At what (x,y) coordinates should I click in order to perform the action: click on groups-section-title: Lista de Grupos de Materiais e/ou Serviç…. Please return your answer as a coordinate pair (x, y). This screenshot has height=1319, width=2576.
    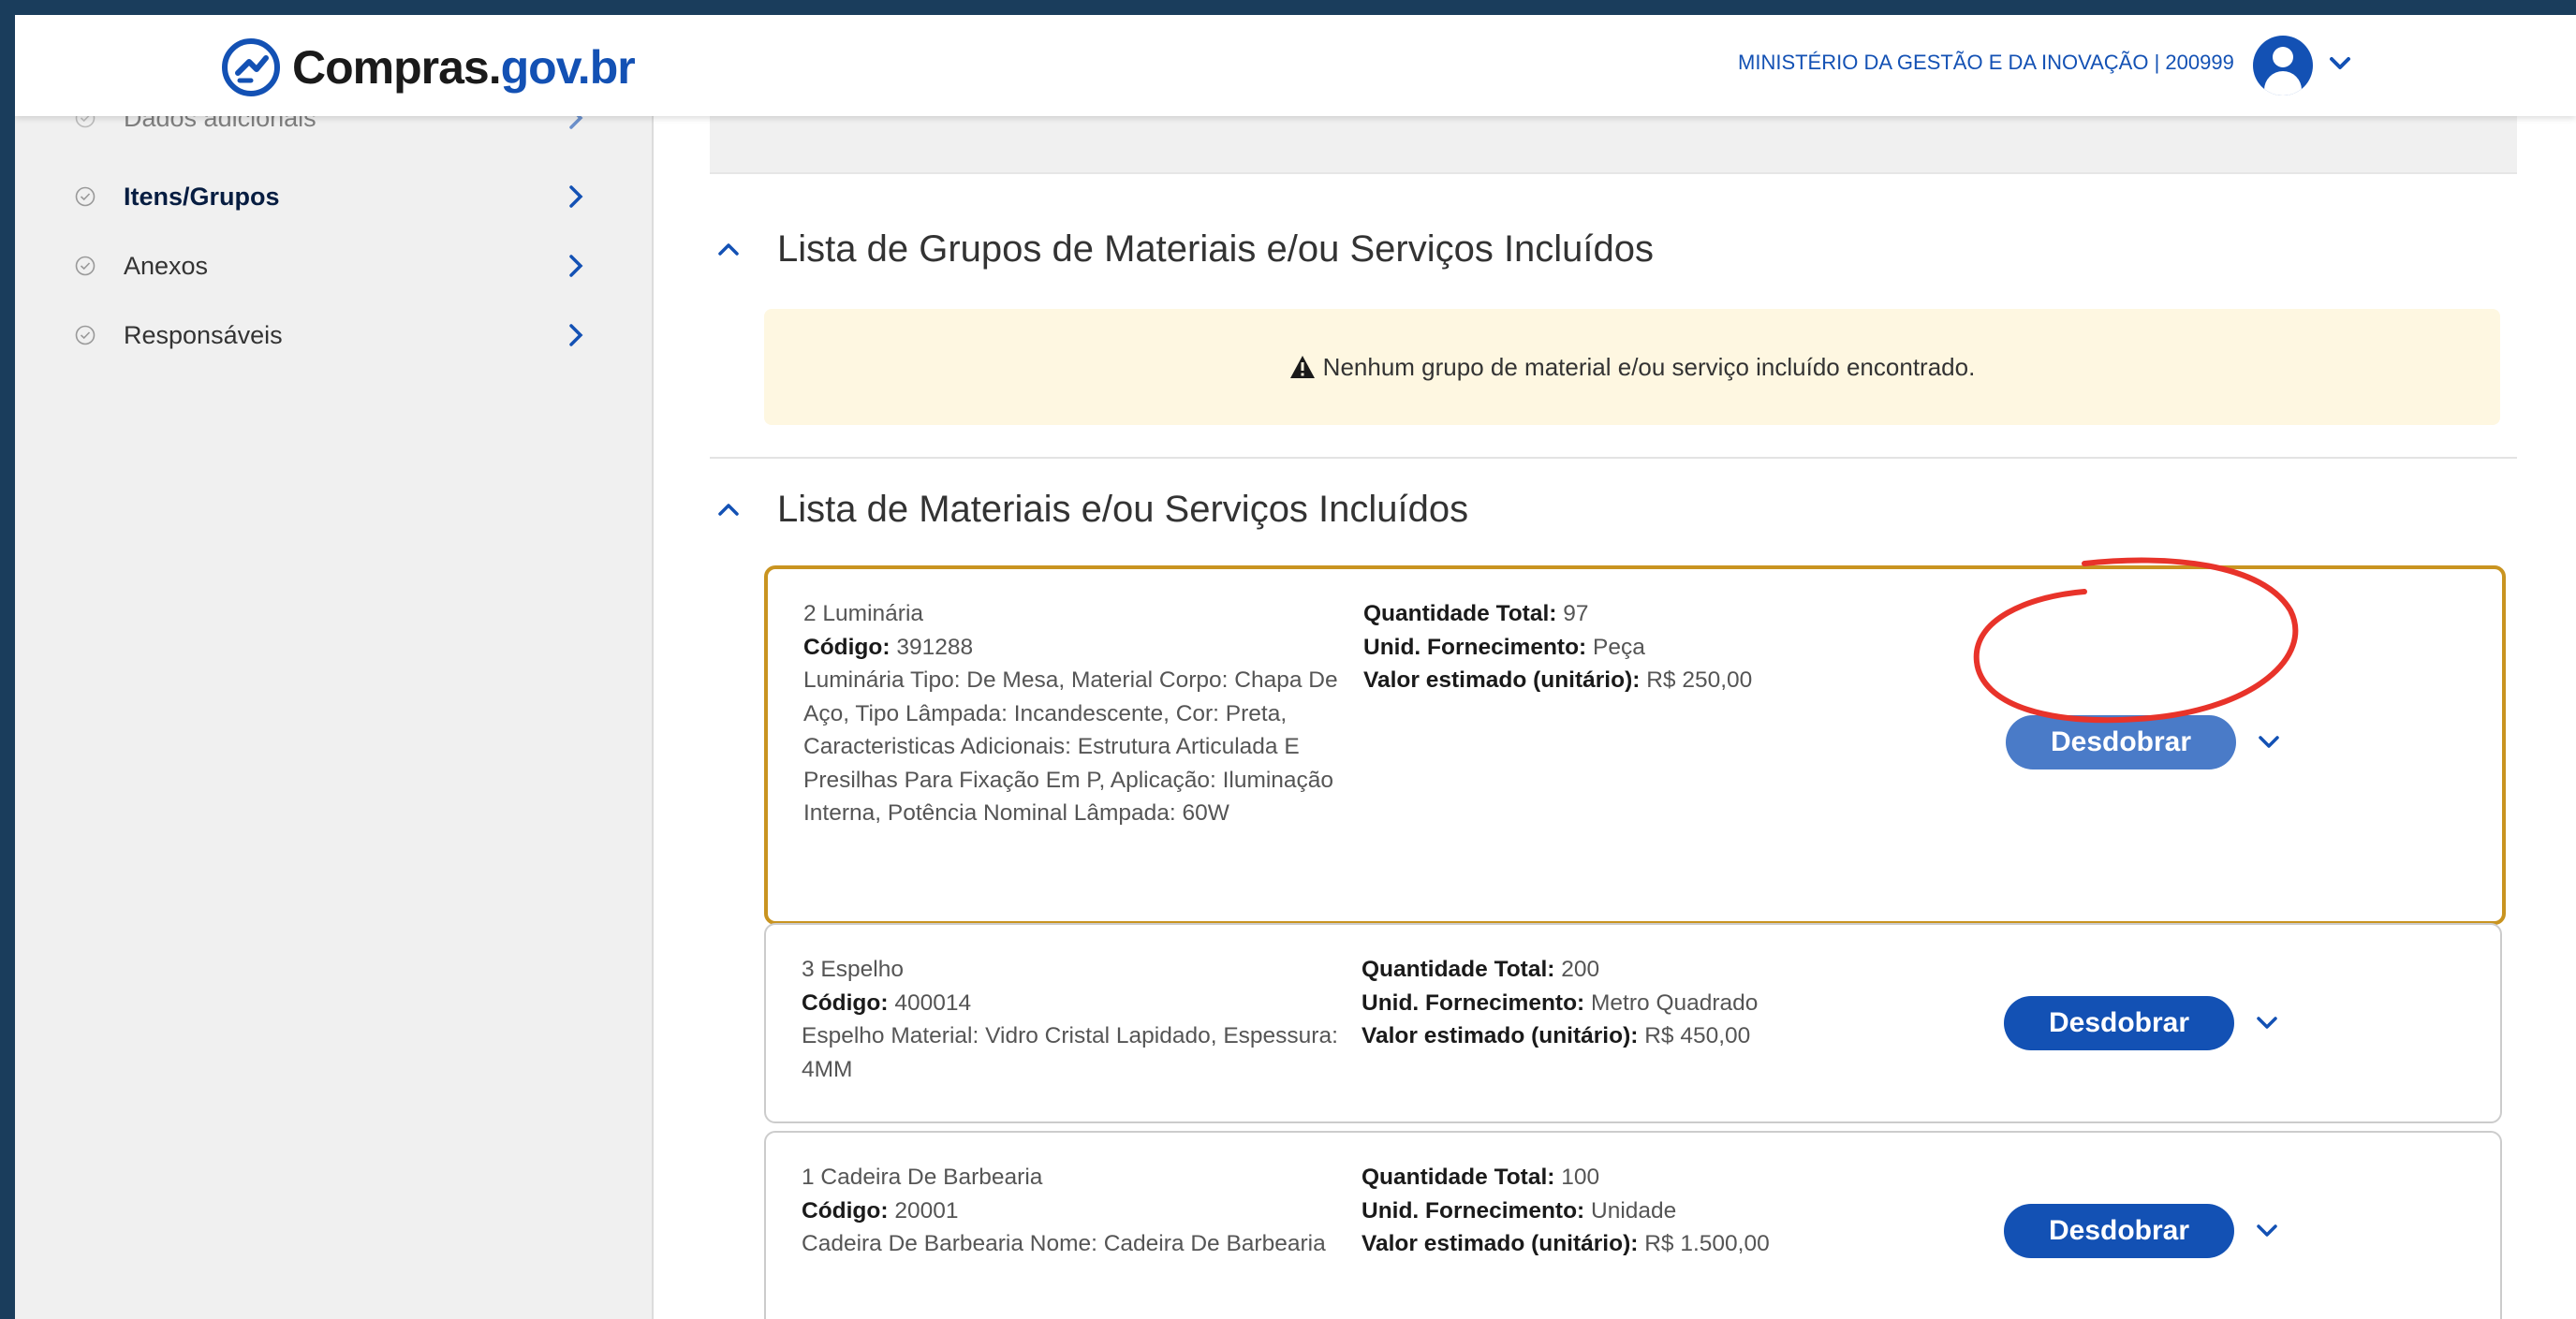
    Looking at the image, I should click on (1216, 248).